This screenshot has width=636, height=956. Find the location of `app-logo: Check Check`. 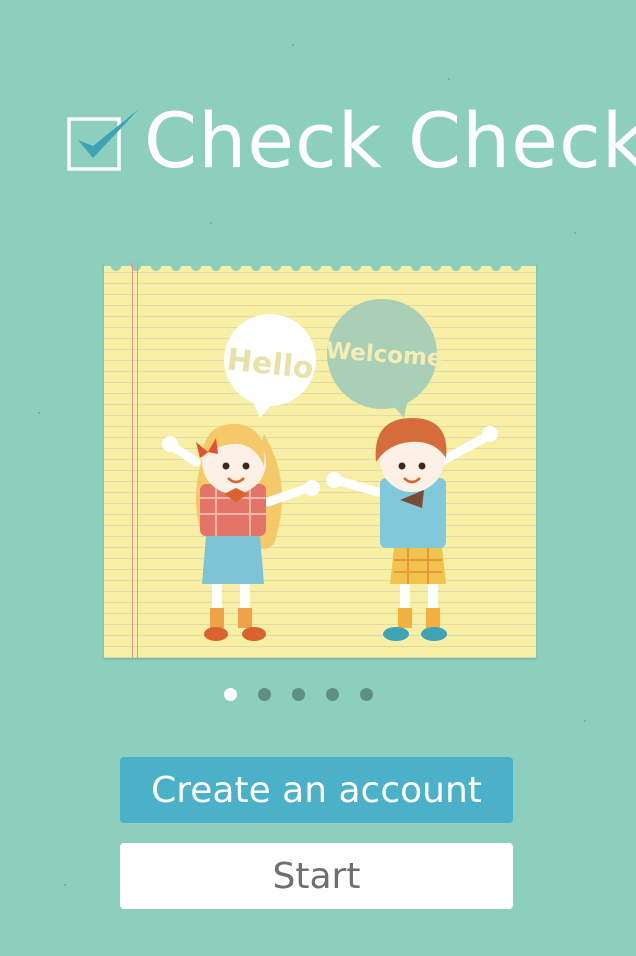

app-logo: Check Check is located at coordinates (351, 140).